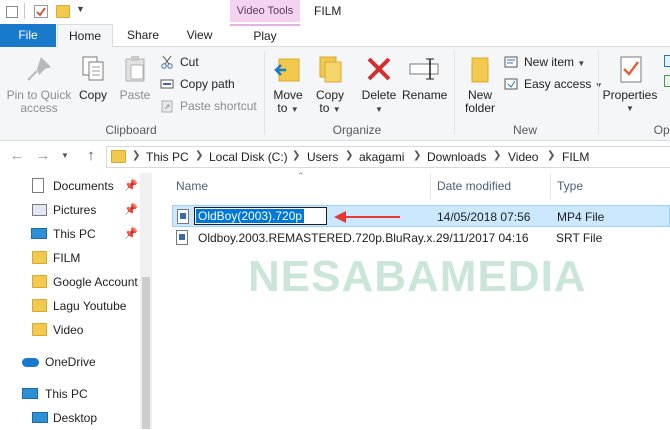 This screenshot has width=670, height=430. Describe the element at coordinates (167, 62) in the screenshot. I see `scissors-icon` at that location.